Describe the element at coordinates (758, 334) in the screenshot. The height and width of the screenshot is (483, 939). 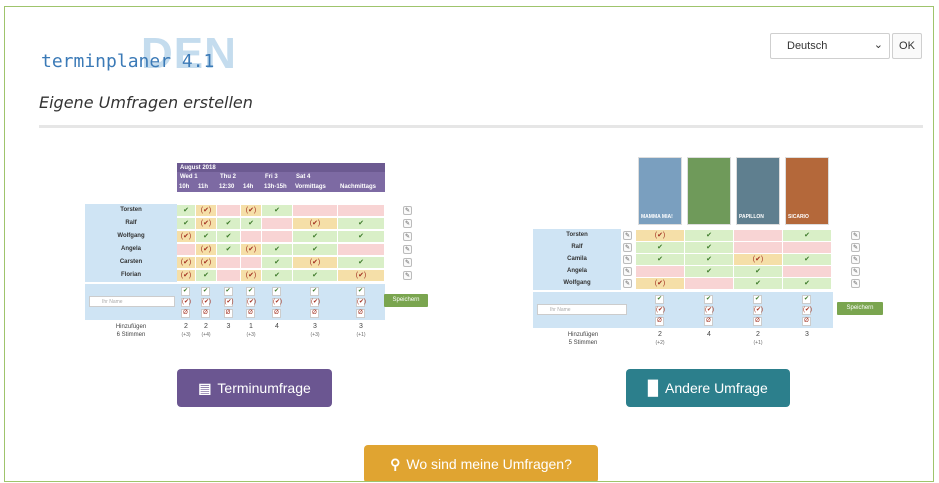
I see `total-count: 2` at that location.